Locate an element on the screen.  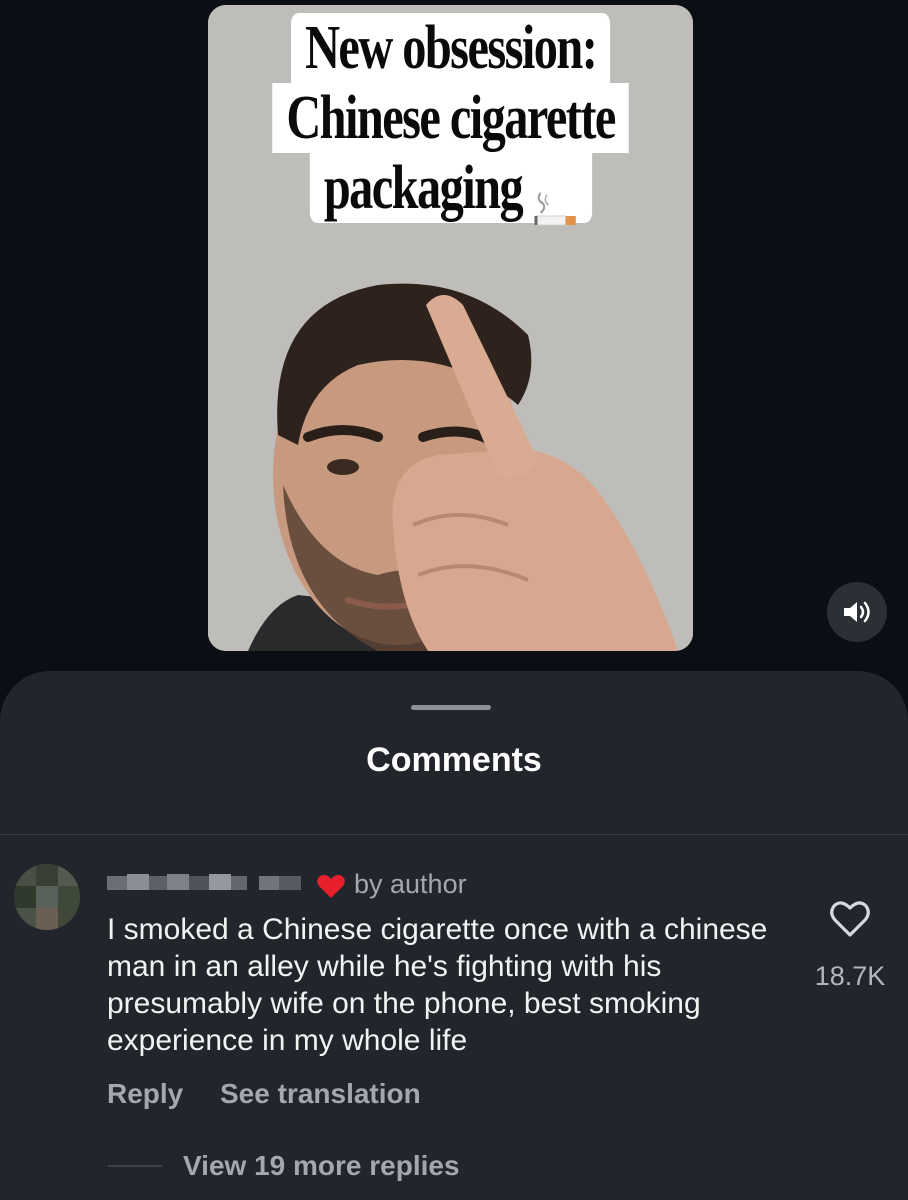
red-heart-icon is located at coordinates (331, 887).